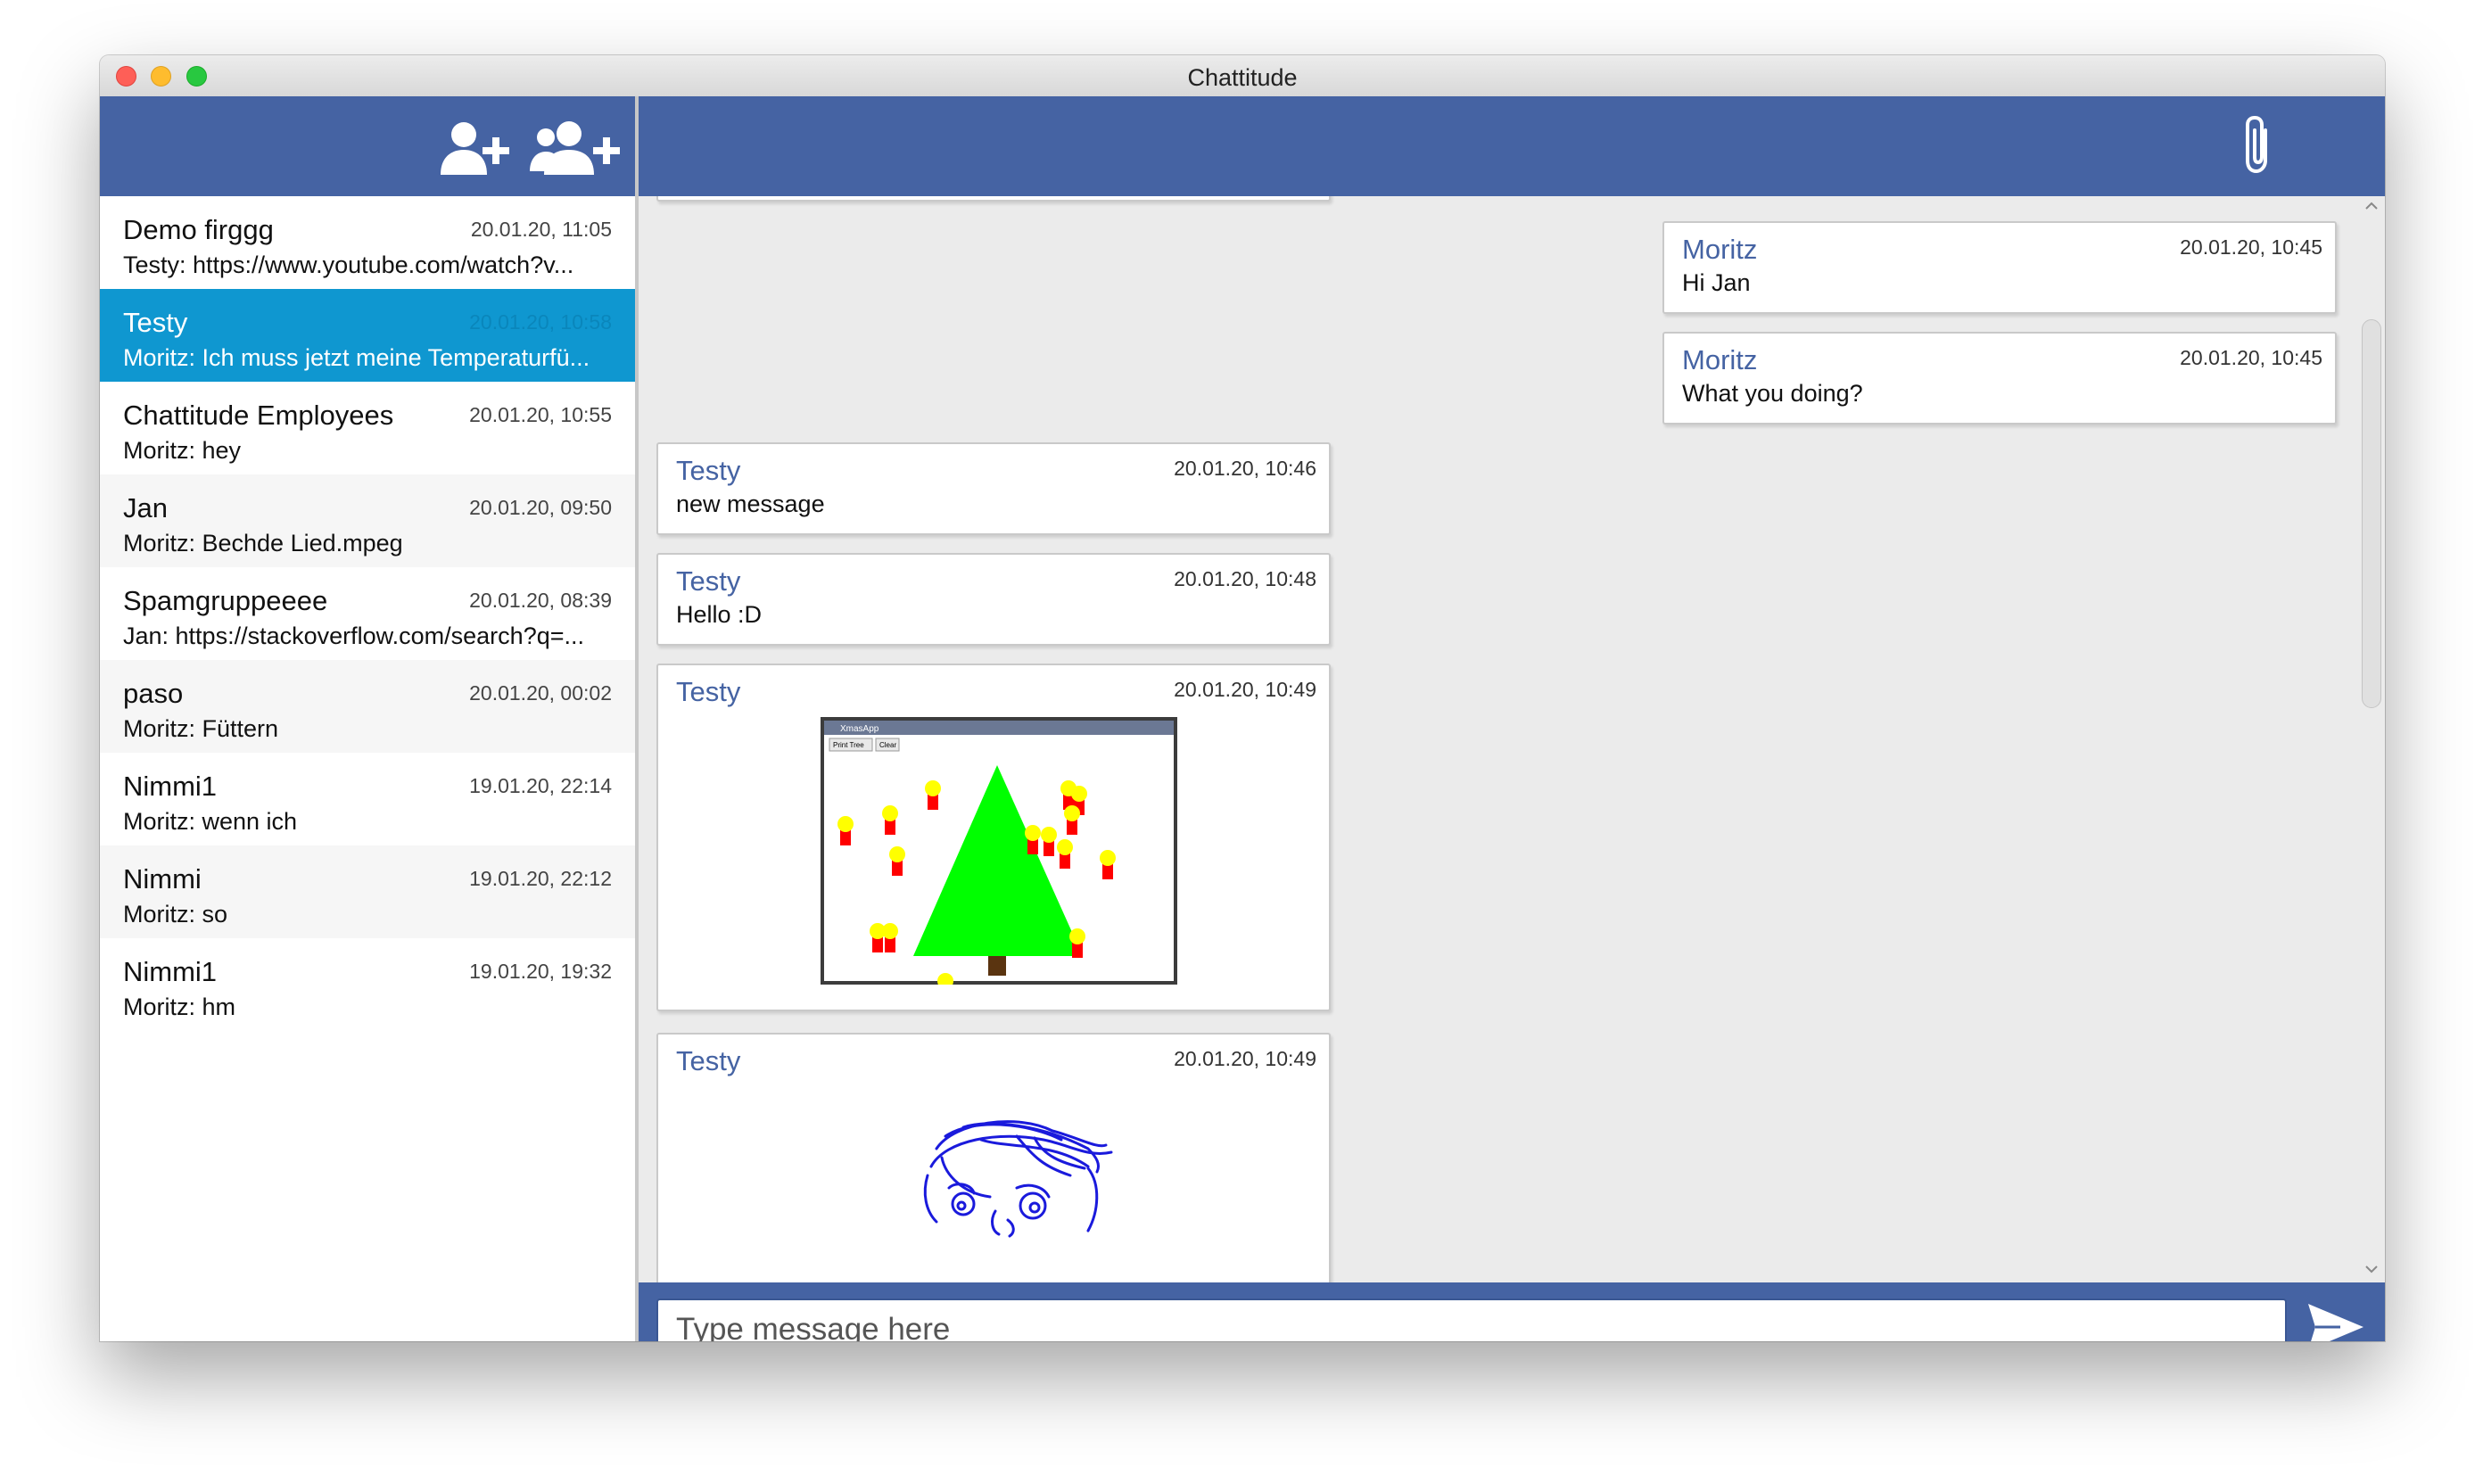  I want to click on message-scrollbar, so click(2371, 739).